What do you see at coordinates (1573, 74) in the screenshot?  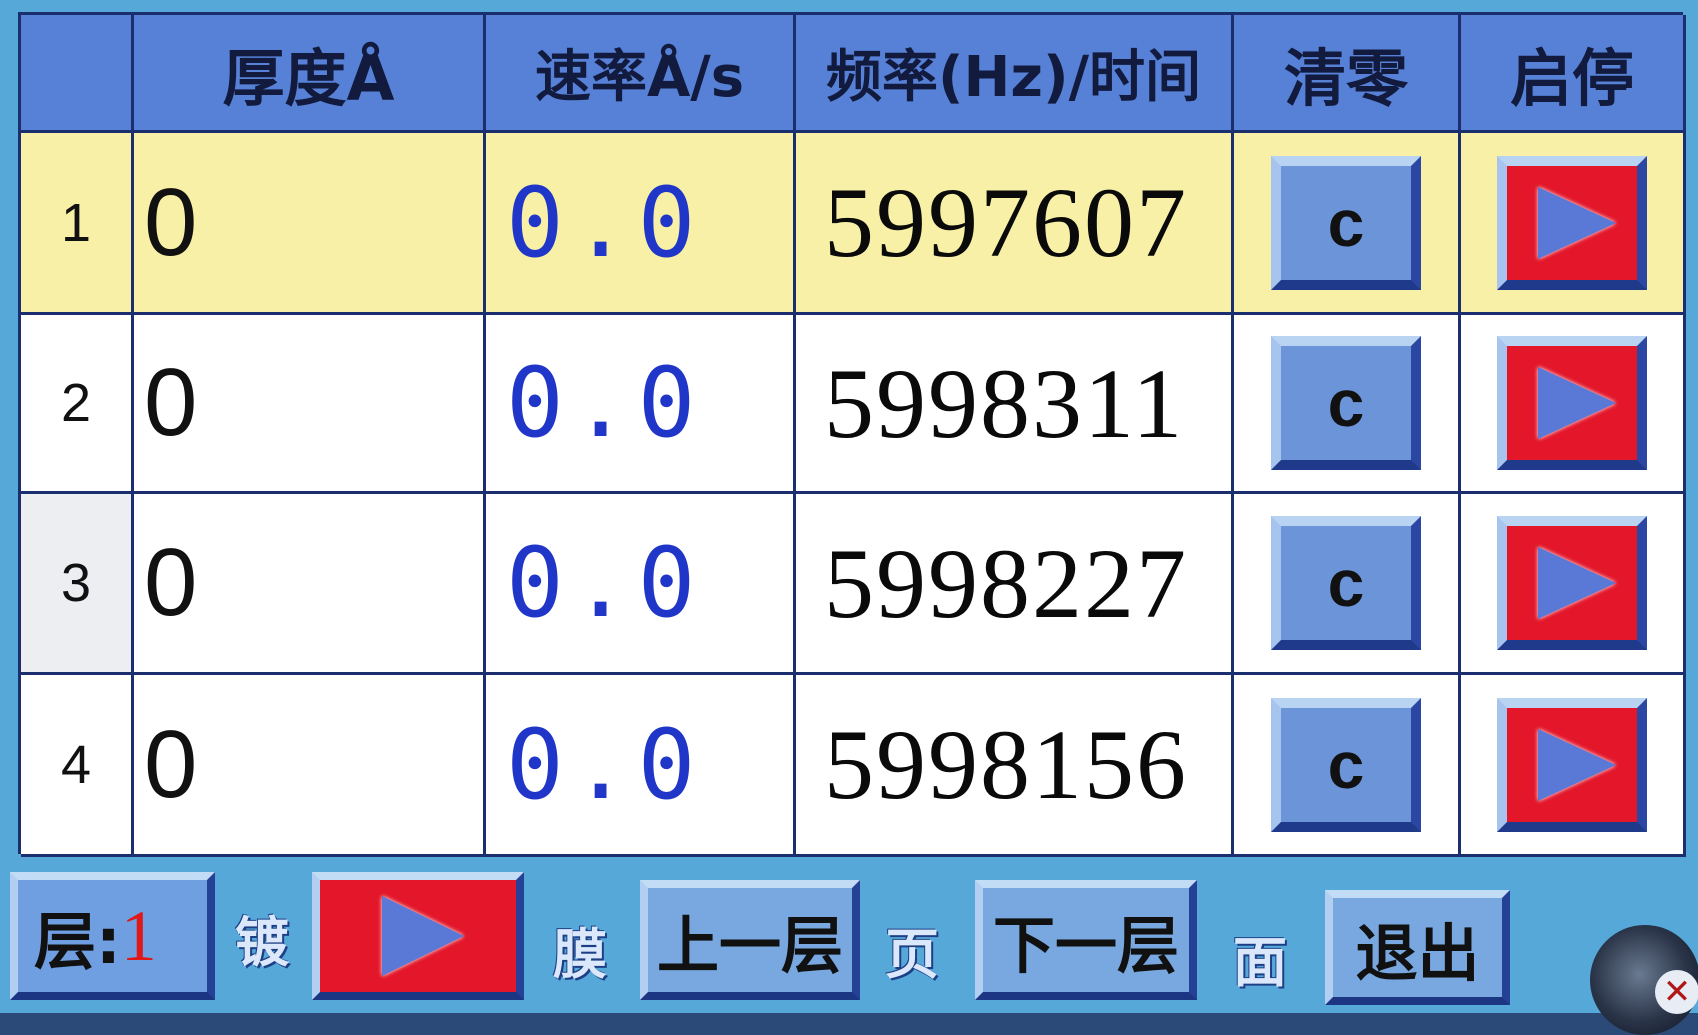 I see `header-start-stop: 启停` at bounding box center [1573, 74].